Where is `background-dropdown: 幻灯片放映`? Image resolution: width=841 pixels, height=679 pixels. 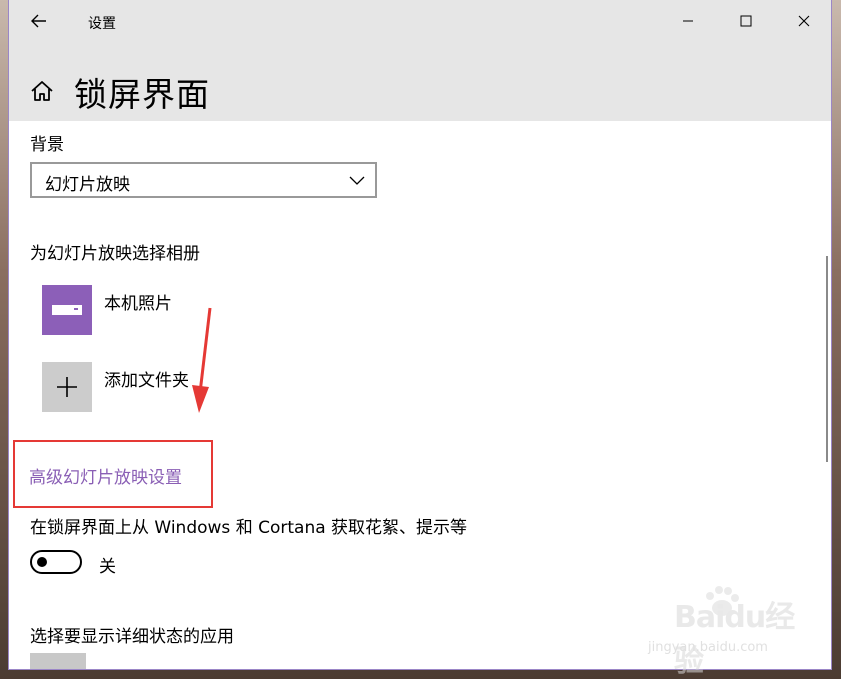 background-dropdown: 幻灯片放映 is located at coordinates (203, 180).